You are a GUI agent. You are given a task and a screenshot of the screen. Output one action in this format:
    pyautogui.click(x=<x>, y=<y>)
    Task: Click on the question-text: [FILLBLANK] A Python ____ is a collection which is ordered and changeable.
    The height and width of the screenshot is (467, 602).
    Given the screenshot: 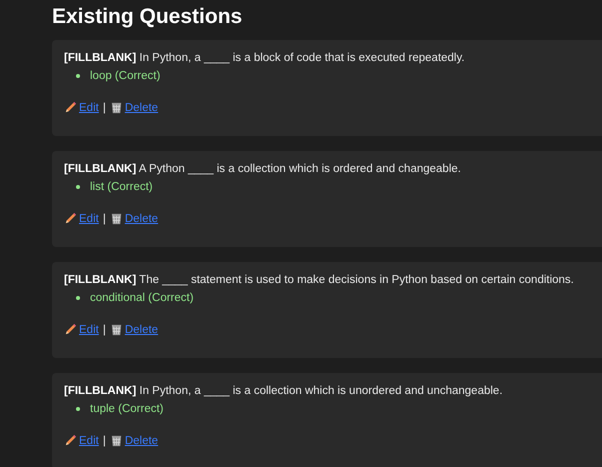 What is the action you would take?
    pyautogui.click(x=263, y=169)
    